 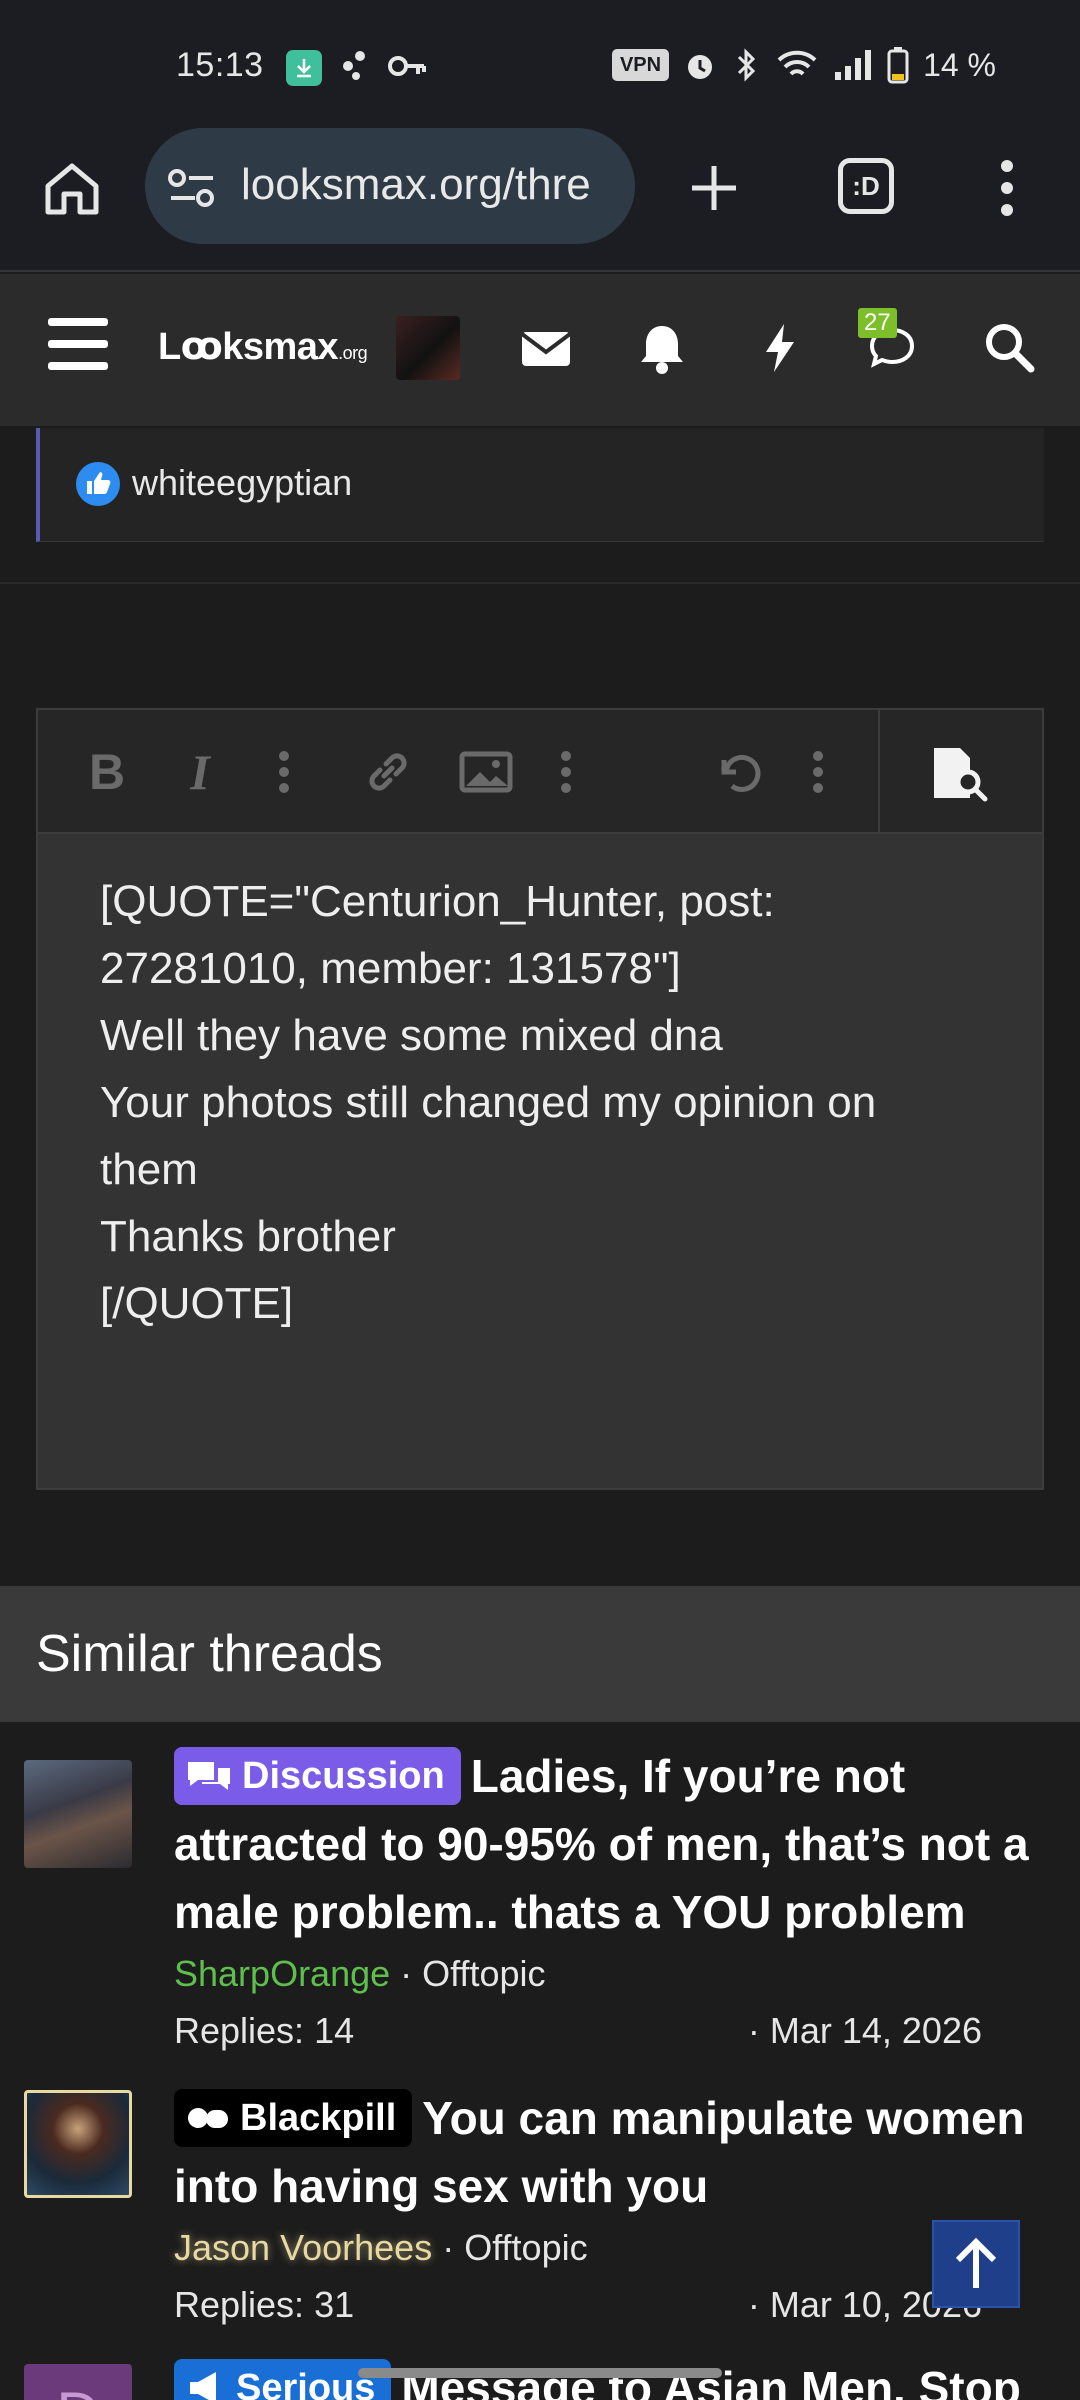 What do you see at coordinates (959, 64) in the screenshot?
I see `battery-percent: 14 %` at bounding box center [959, 64].